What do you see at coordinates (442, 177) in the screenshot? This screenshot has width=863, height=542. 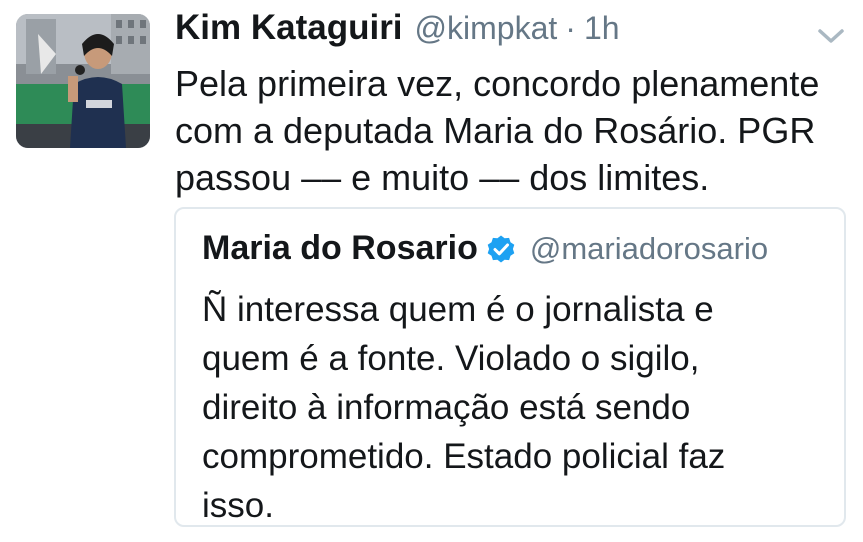 I see `tweet-text-line: passou –– e muito –– dos limites.` at bounding box center [442, 177].